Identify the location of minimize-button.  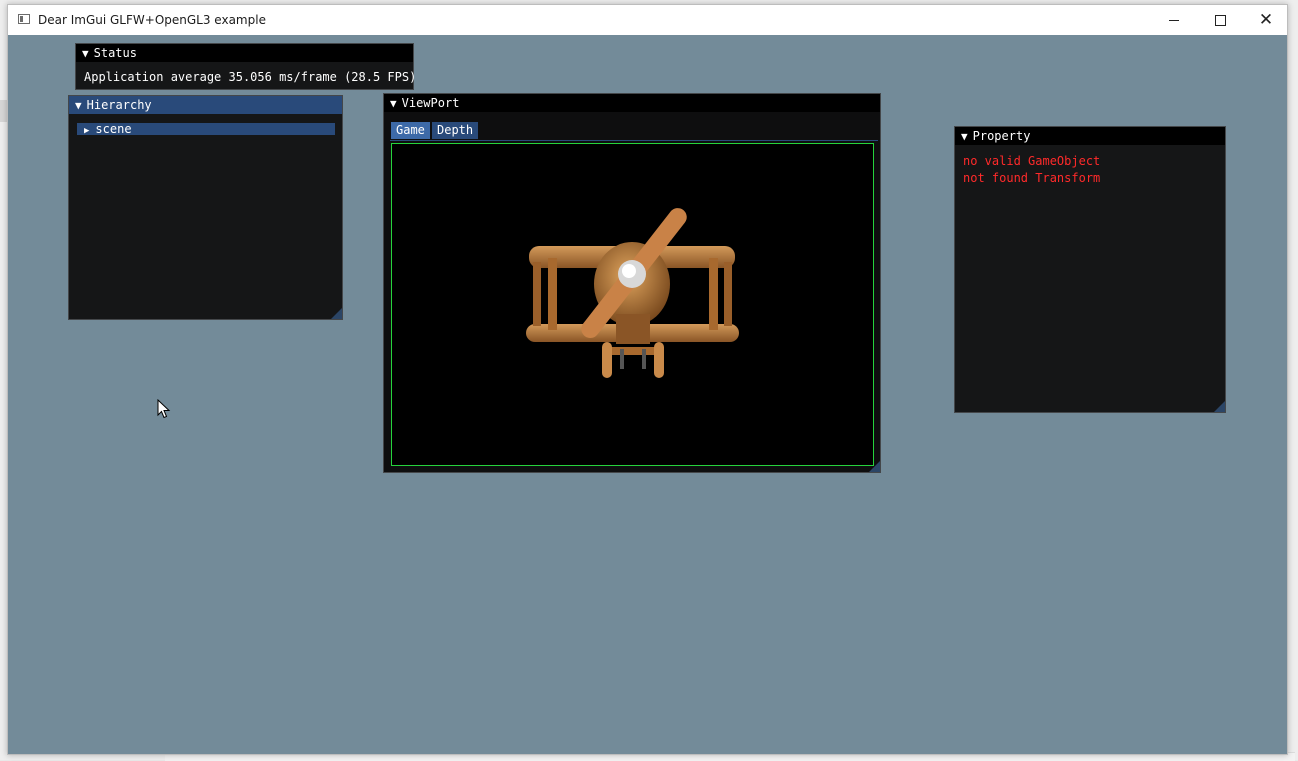
(1174, 20).